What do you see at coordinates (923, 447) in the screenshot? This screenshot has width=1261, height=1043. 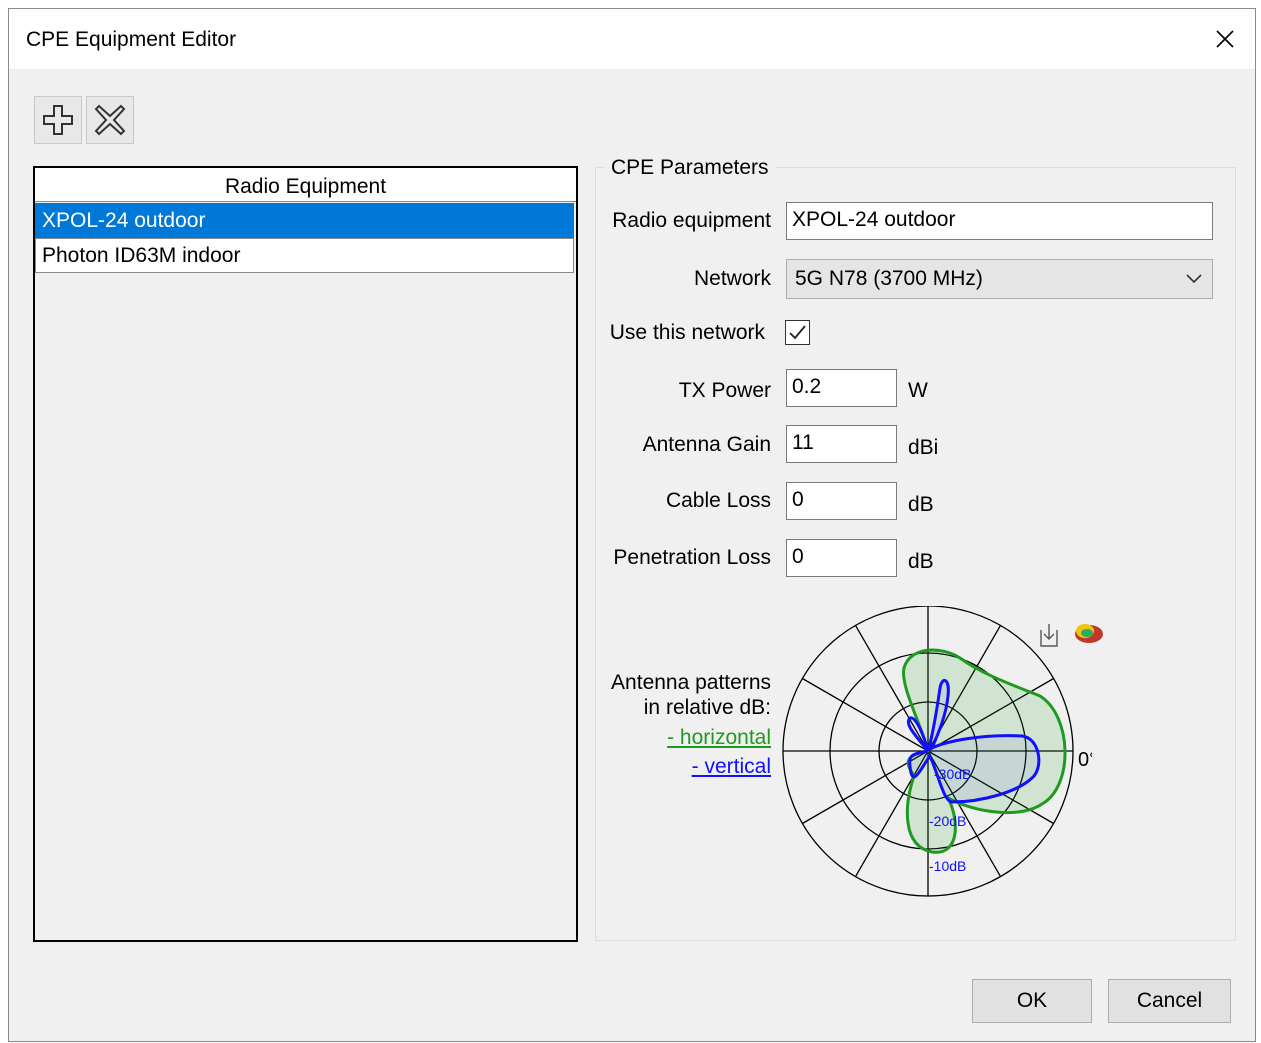 I see `antenna-gain-unit: dBi` at bounding box center [923, 447].